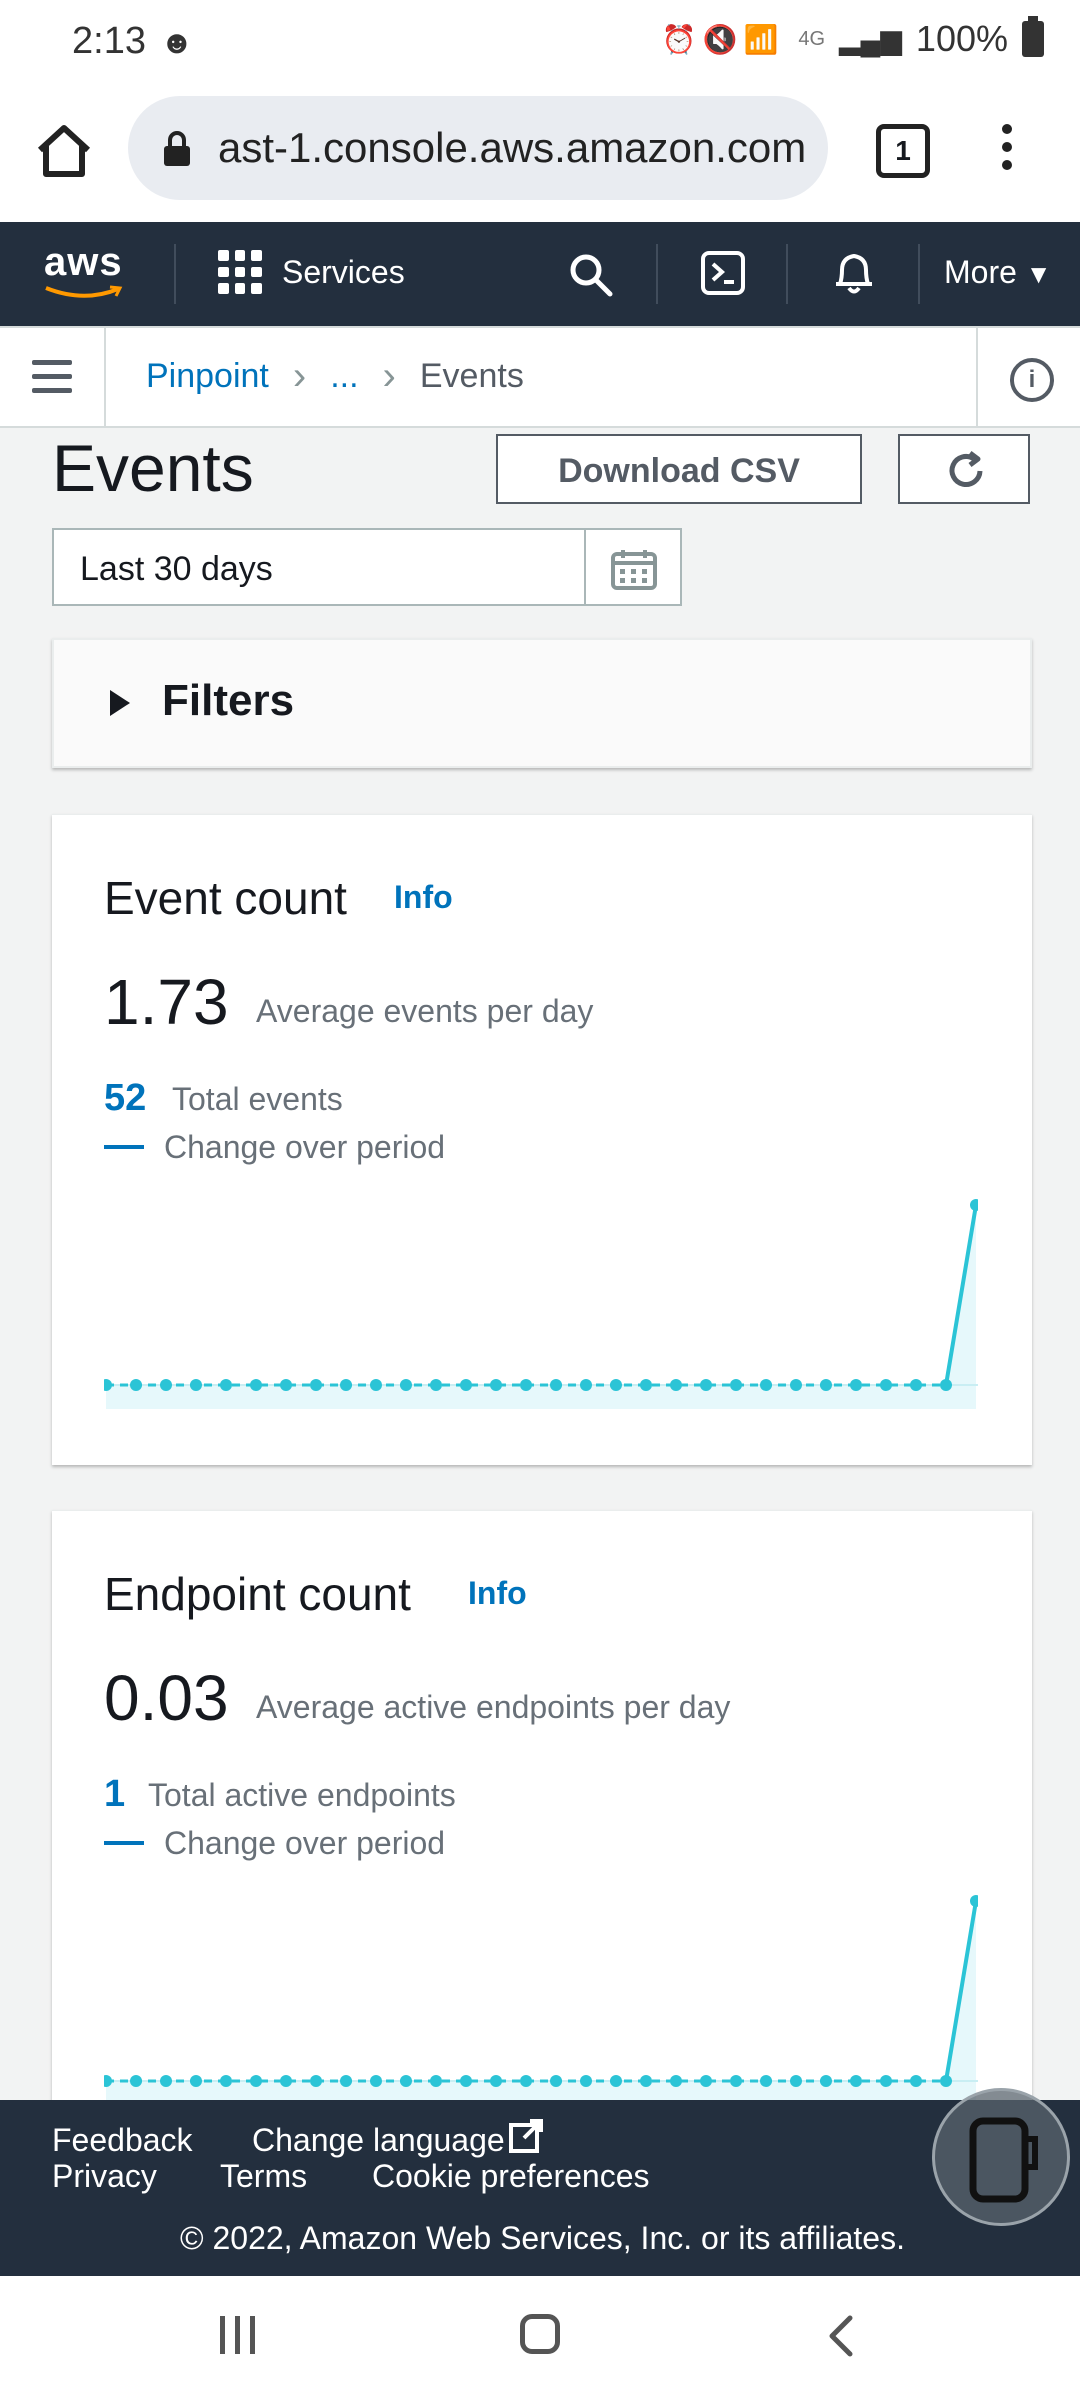  Describe the element at coordinates (841, 2336) in the screenshot. I see `back-icon` at that location.